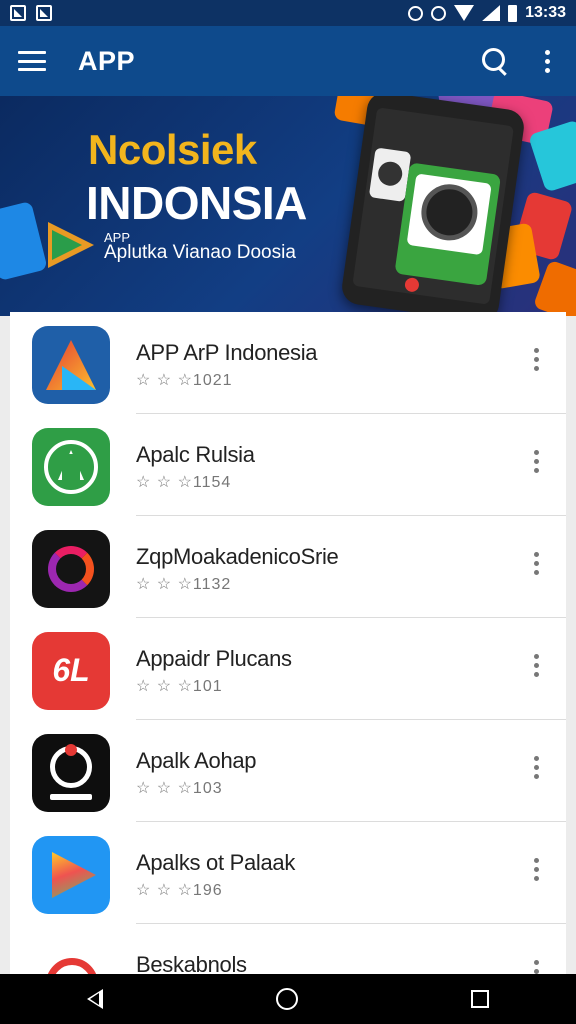  I want to click on more-vert-icon, so click(547, 61).